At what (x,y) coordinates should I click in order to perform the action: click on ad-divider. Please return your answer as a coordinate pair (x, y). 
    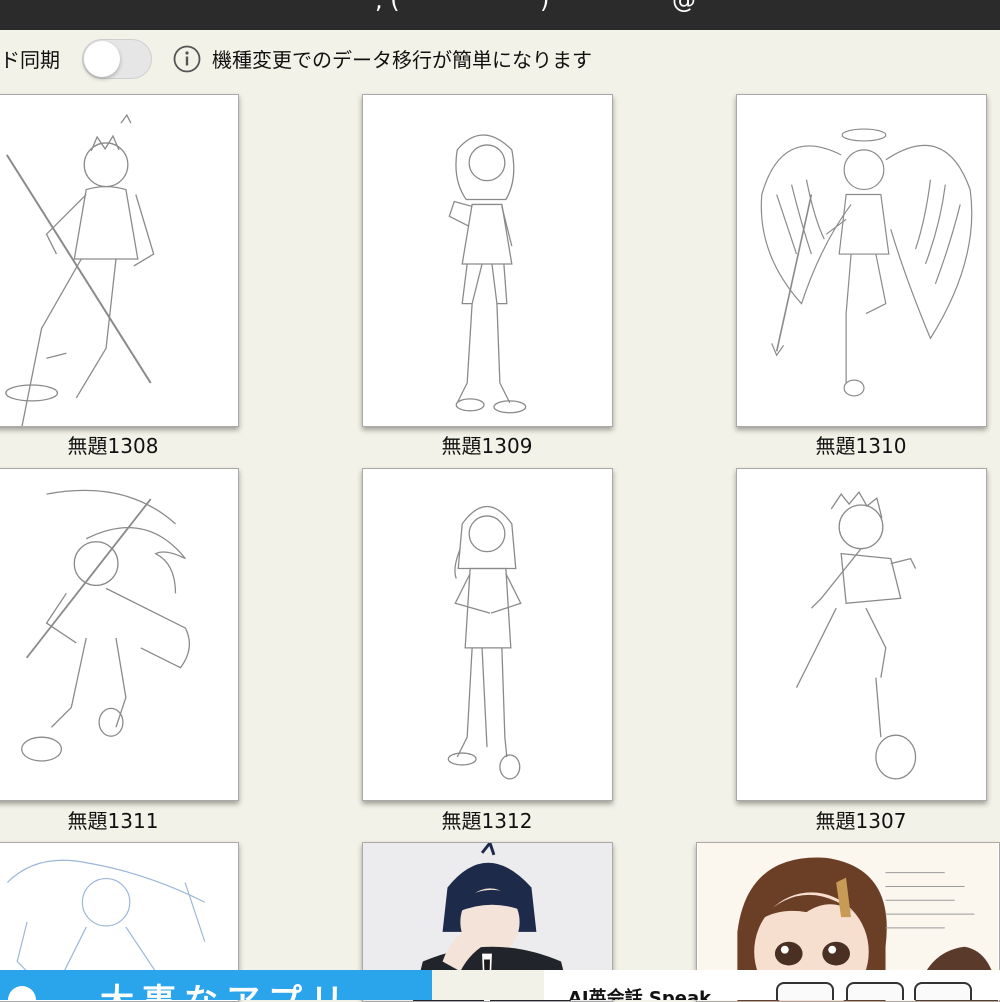
    Looking at the image, I should click on (488, 985).